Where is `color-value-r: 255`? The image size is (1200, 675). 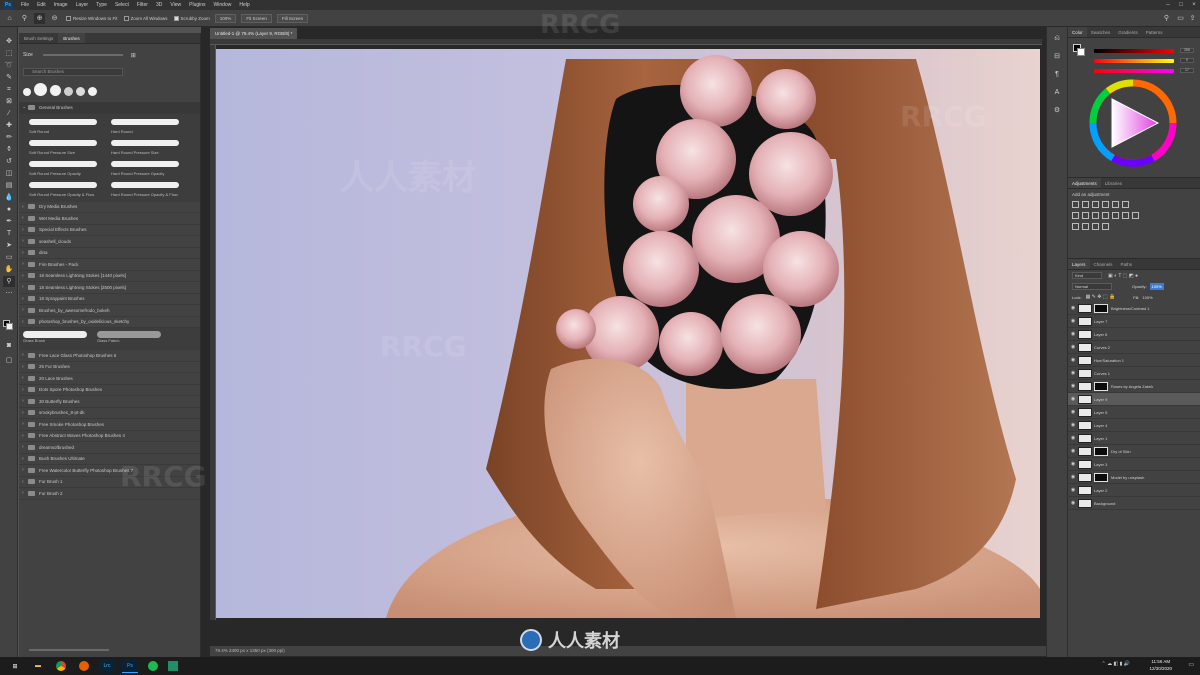 color-value-r: 255 is located at coordinates (1187, 50).